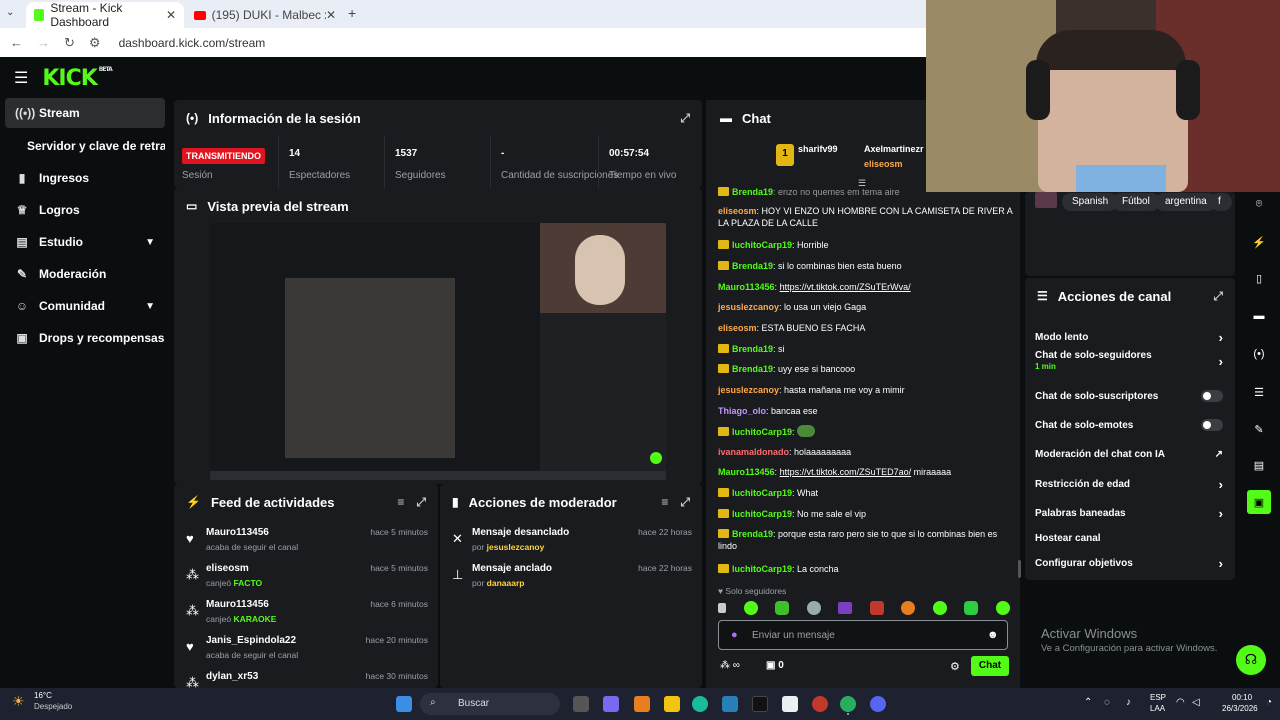 The image size is (1280, 720). I want to click on language-indicator: ESP, so click(1158, 697).